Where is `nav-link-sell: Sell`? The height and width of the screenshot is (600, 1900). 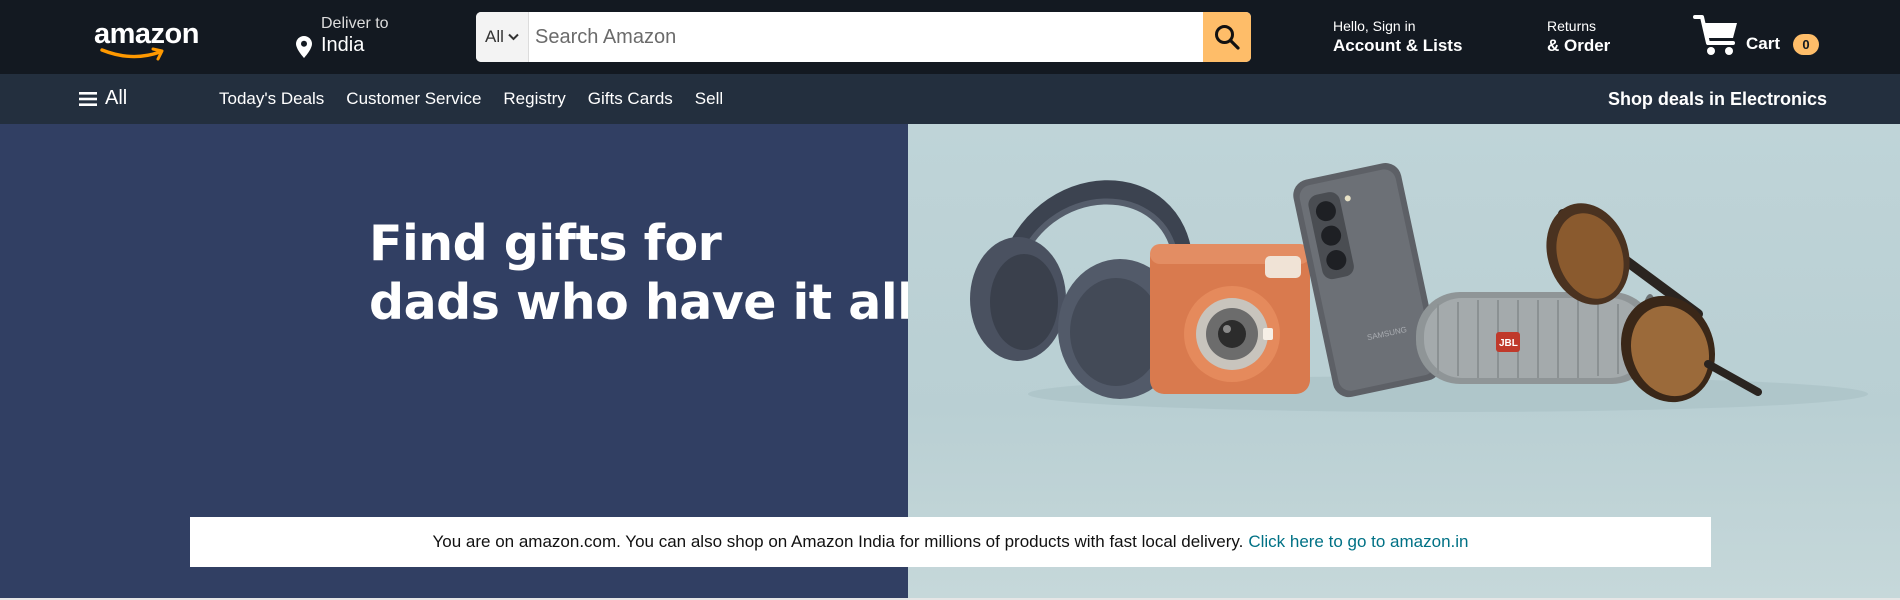
nav-link-sell: Sell is located at coordinates (709, 99).